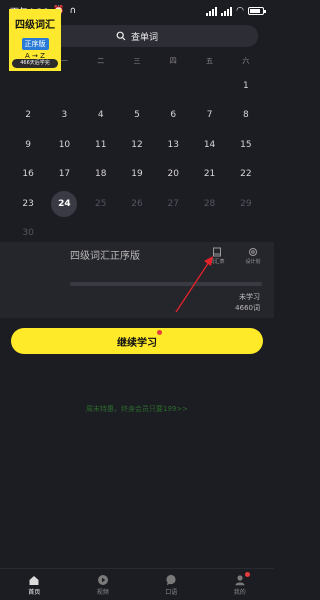 Image resolution: width=320 pixels, height=600 pixels. I want to click on calendar-day-label: 19, so click(137, 174).